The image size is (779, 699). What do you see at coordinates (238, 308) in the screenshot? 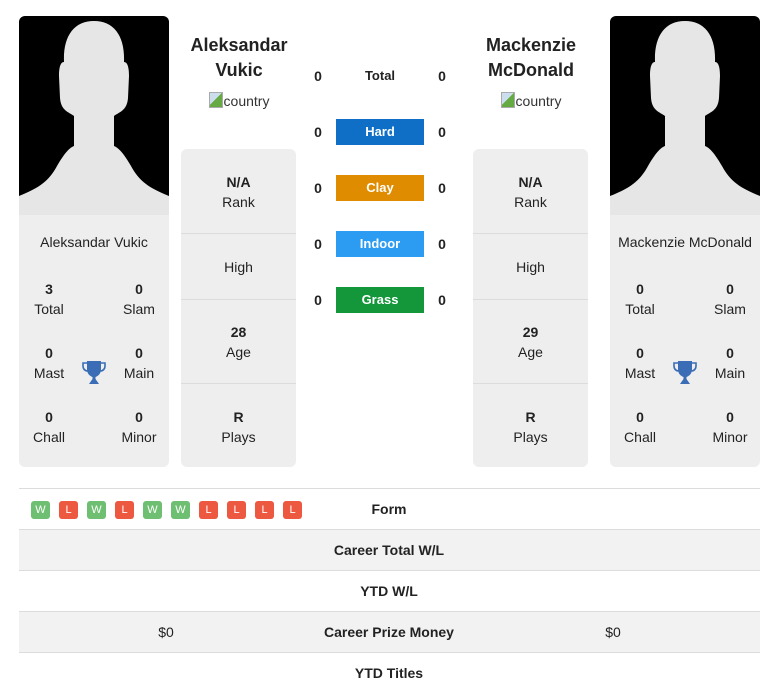
I see `info-card-left: N/A Rank High 28 Age R Plays` at bounding box center [238, 308].